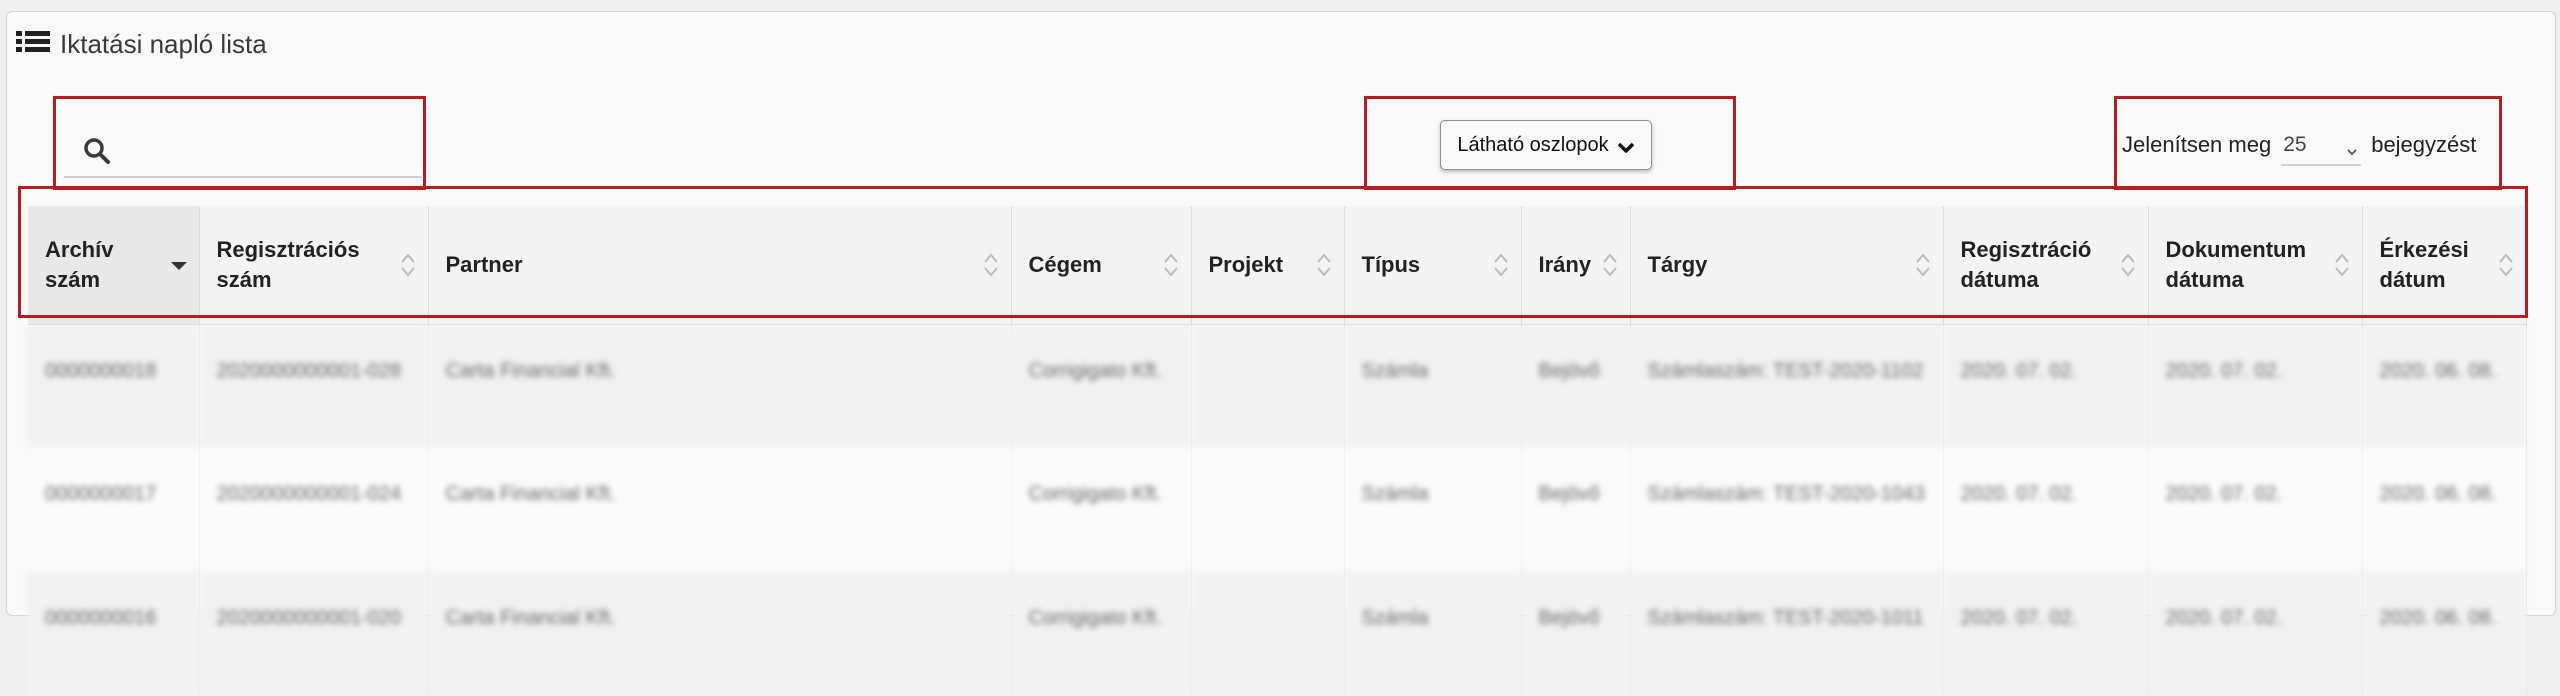 Image resolution: width=2560 pixels, height=696 pixels. Describe the element at coordinates (1787, 634) in the screenshot. I see `table-cell: Számlaszám: TEST-2020-1011` at that location.